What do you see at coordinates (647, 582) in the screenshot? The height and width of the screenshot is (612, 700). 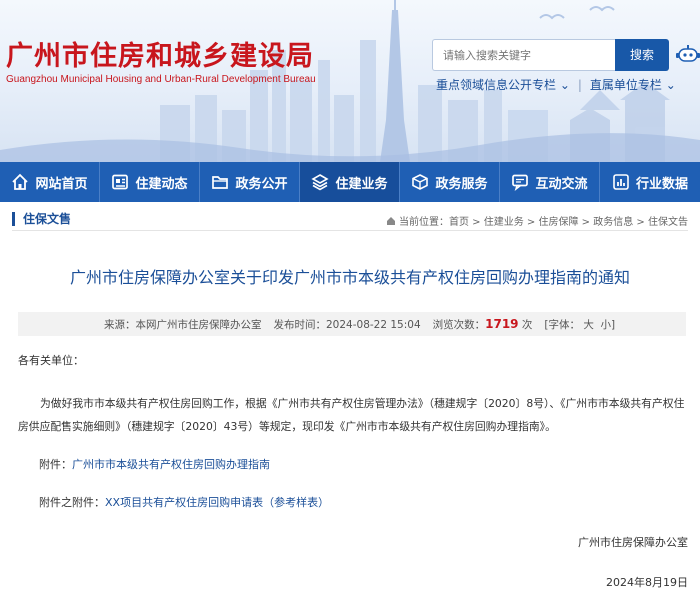 I see `signature-date: 2024年8月19日` at bounding box center [647, 582].